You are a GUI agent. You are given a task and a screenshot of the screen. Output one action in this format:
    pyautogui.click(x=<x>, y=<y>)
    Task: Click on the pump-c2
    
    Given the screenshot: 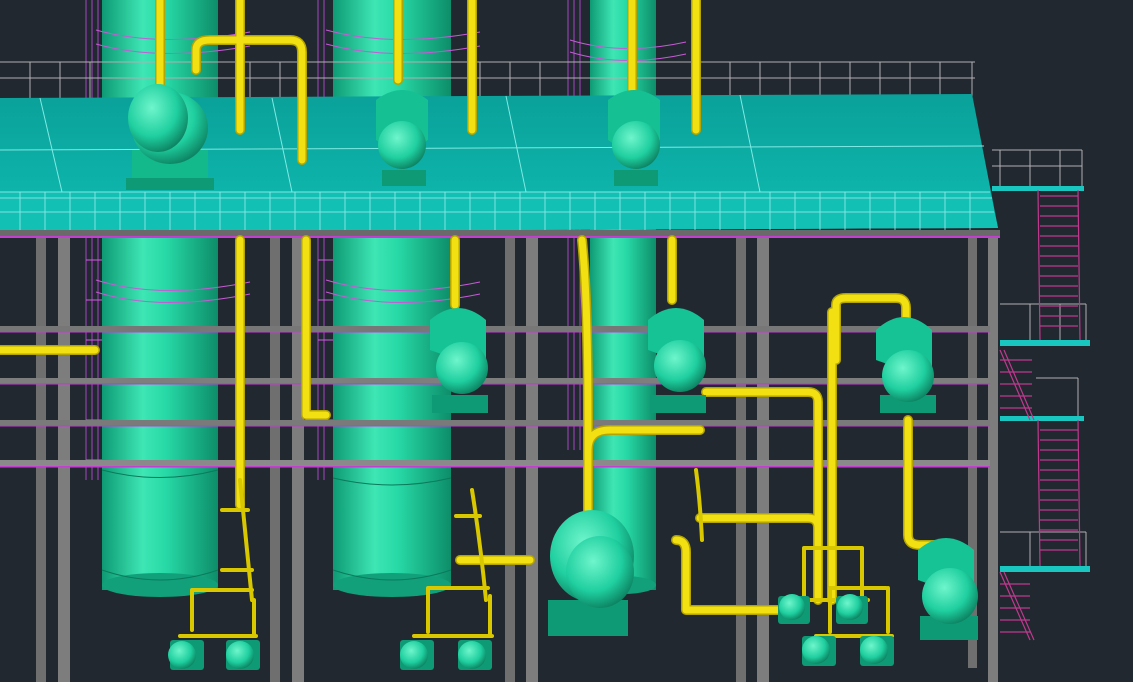 What is the action you would take?
    pyautogui.click(x=852, y=609)
    